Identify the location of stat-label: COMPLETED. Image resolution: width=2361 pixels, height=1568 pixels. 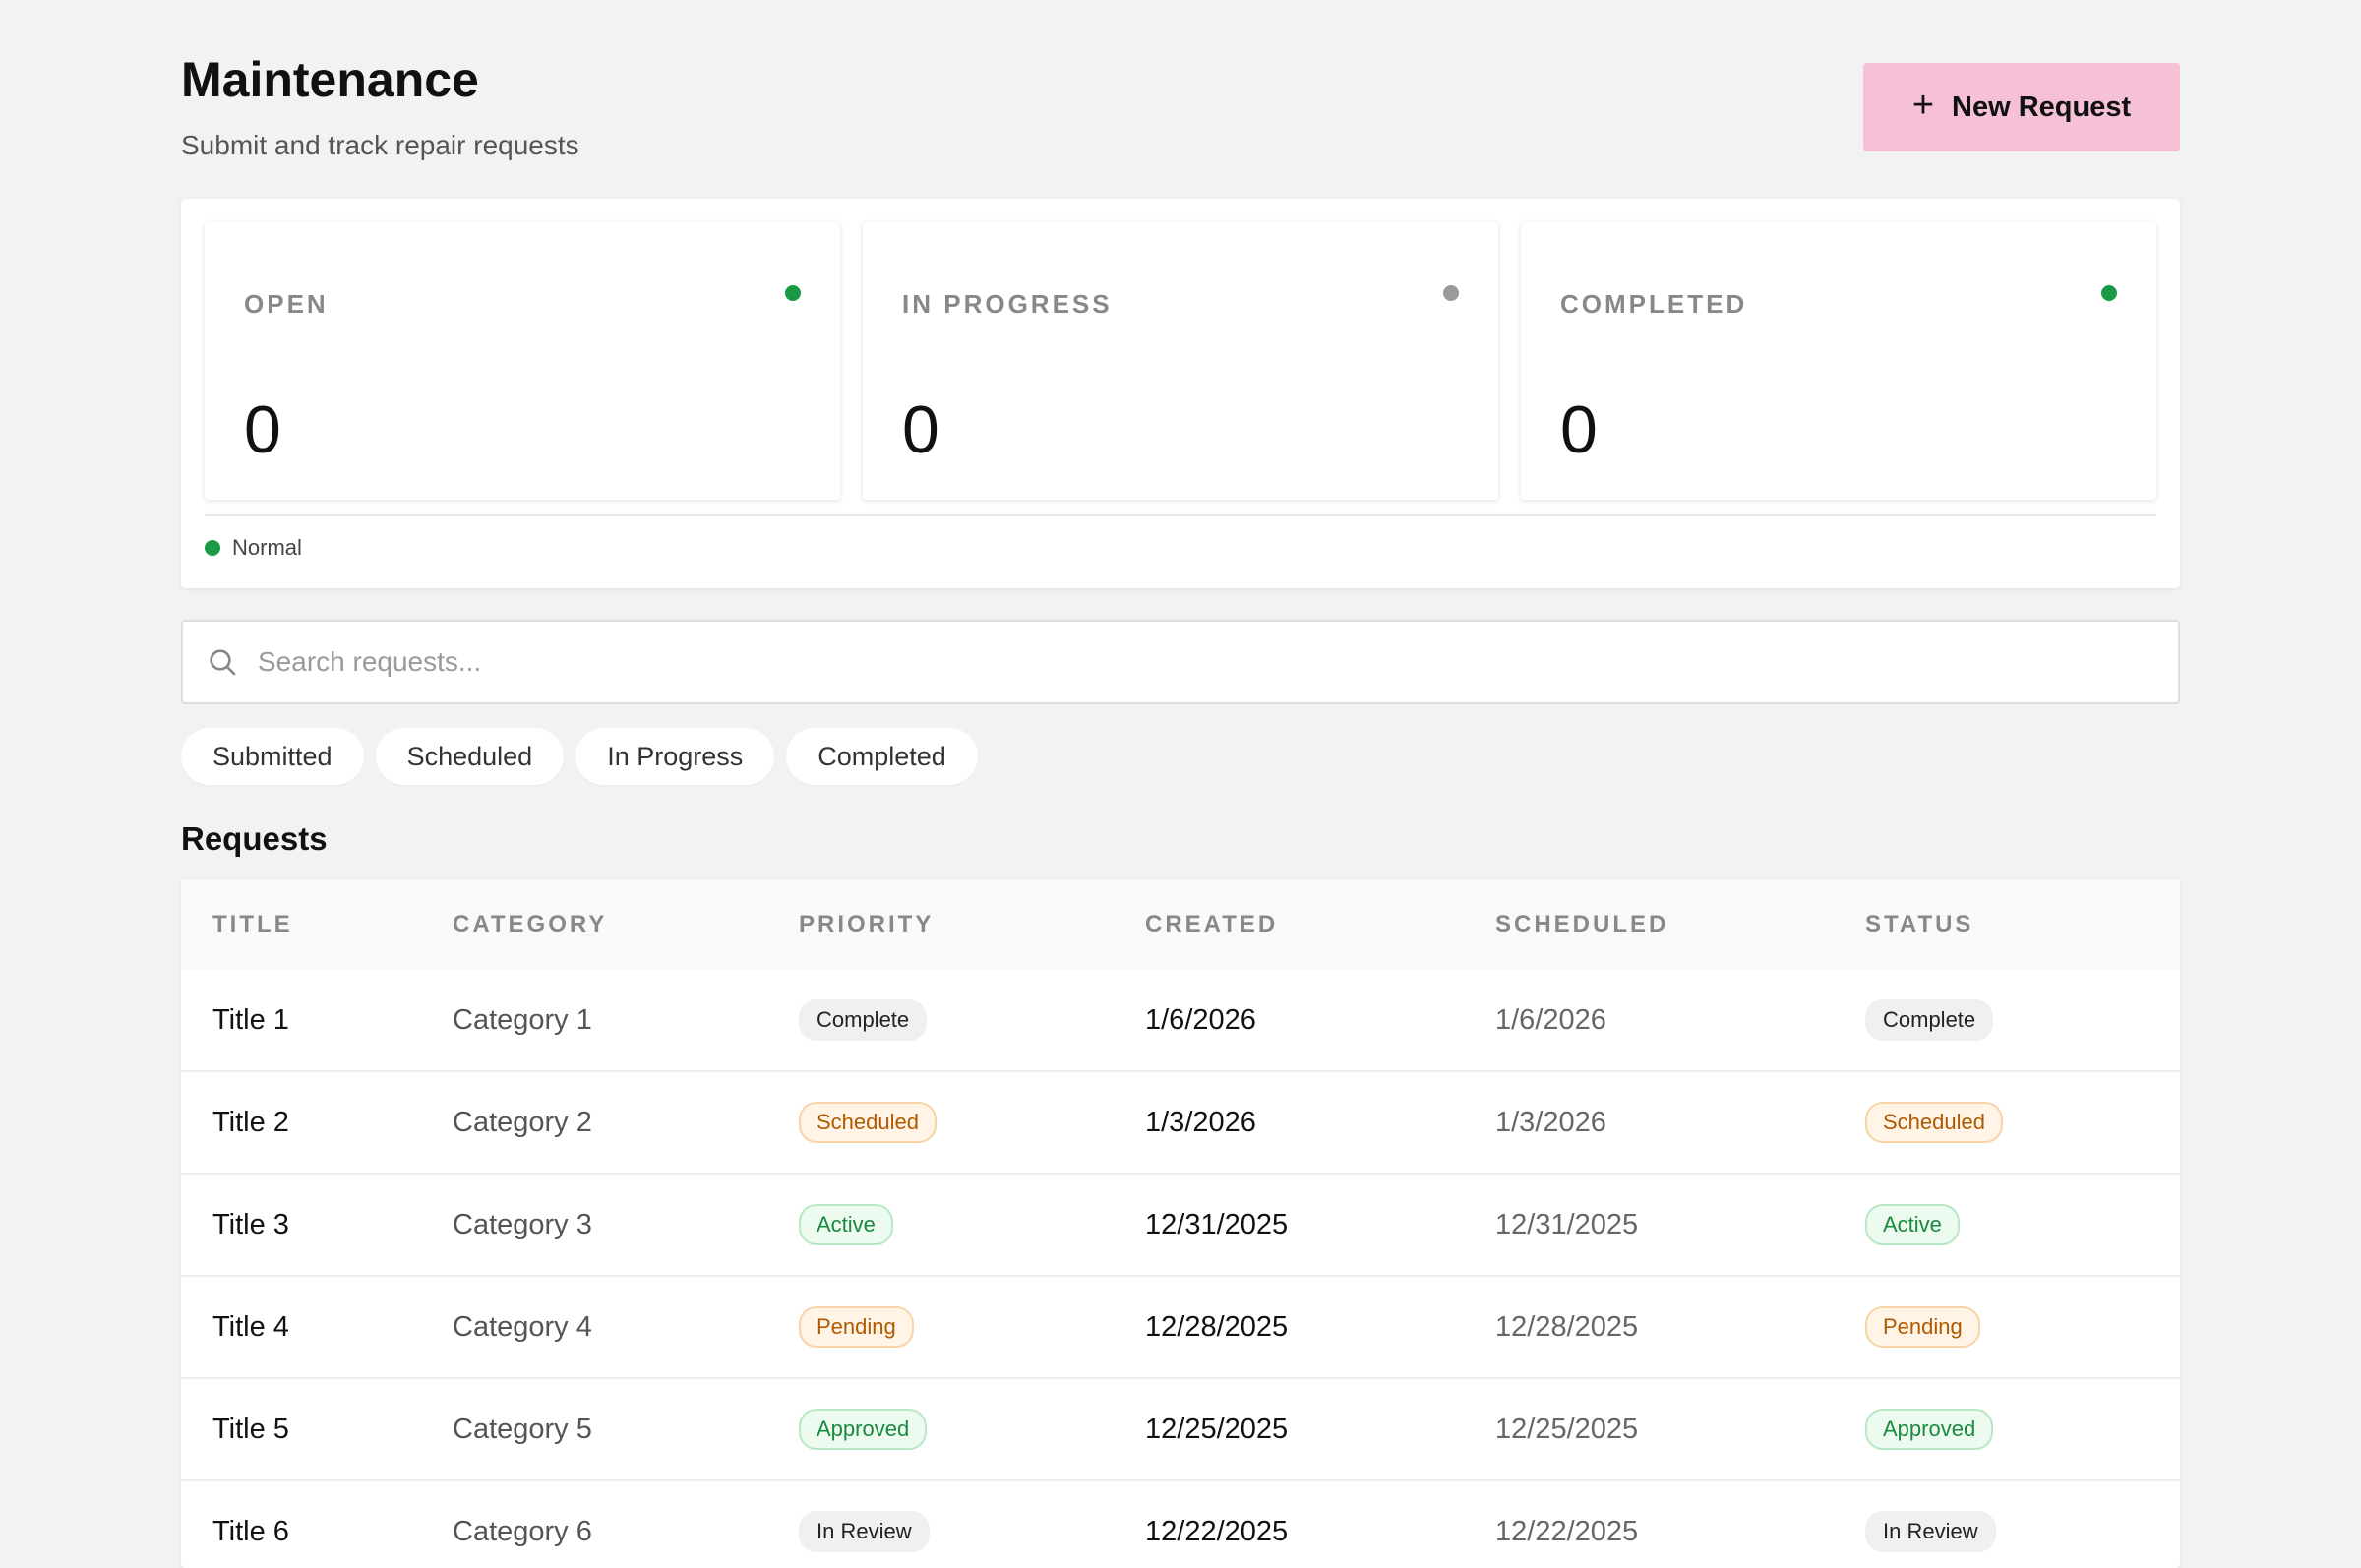
(1654, 304).